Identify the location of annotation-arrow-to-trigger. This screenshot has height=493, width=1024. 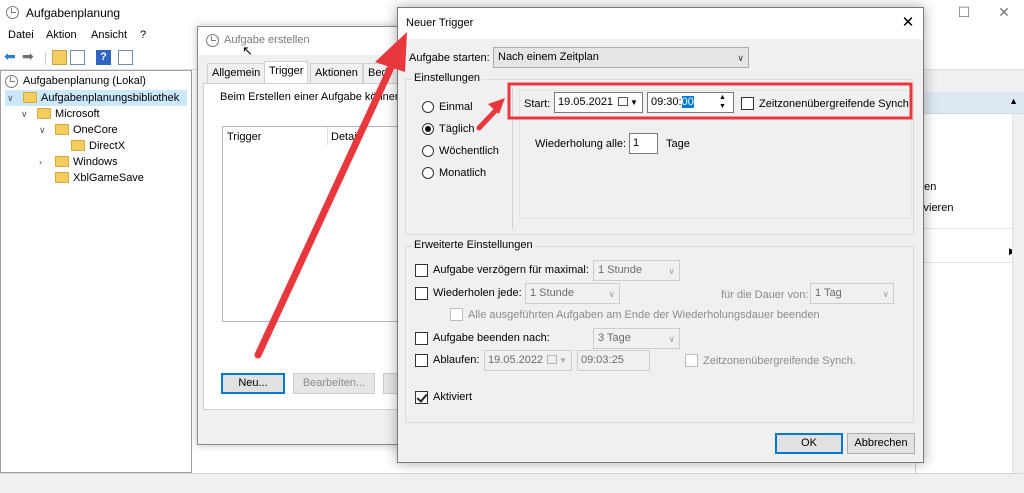
(325, 209).